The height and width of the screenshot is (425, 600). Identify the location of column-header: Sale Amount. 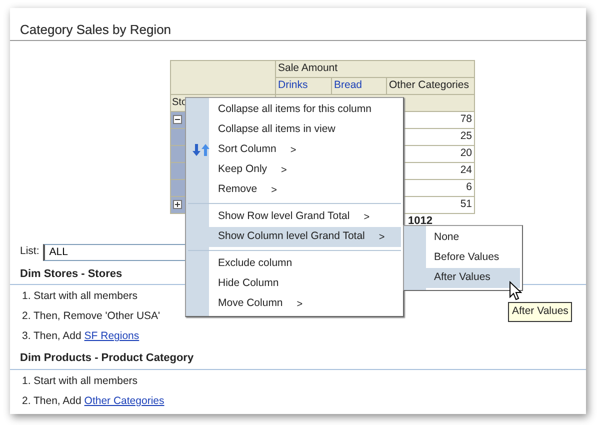
(375, 69).